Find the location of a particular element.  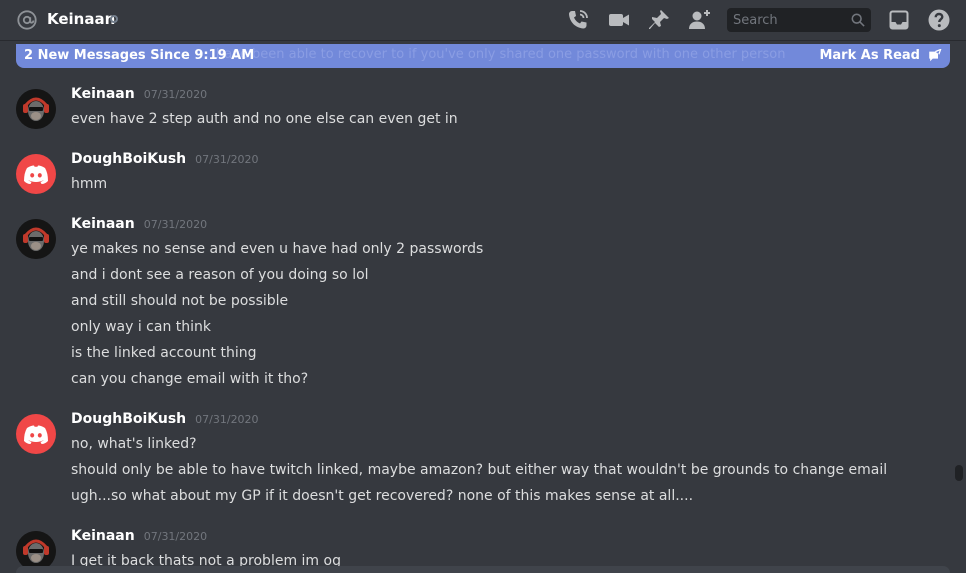

channel-header: Keinaan Search is located at coordinates (483, 20).